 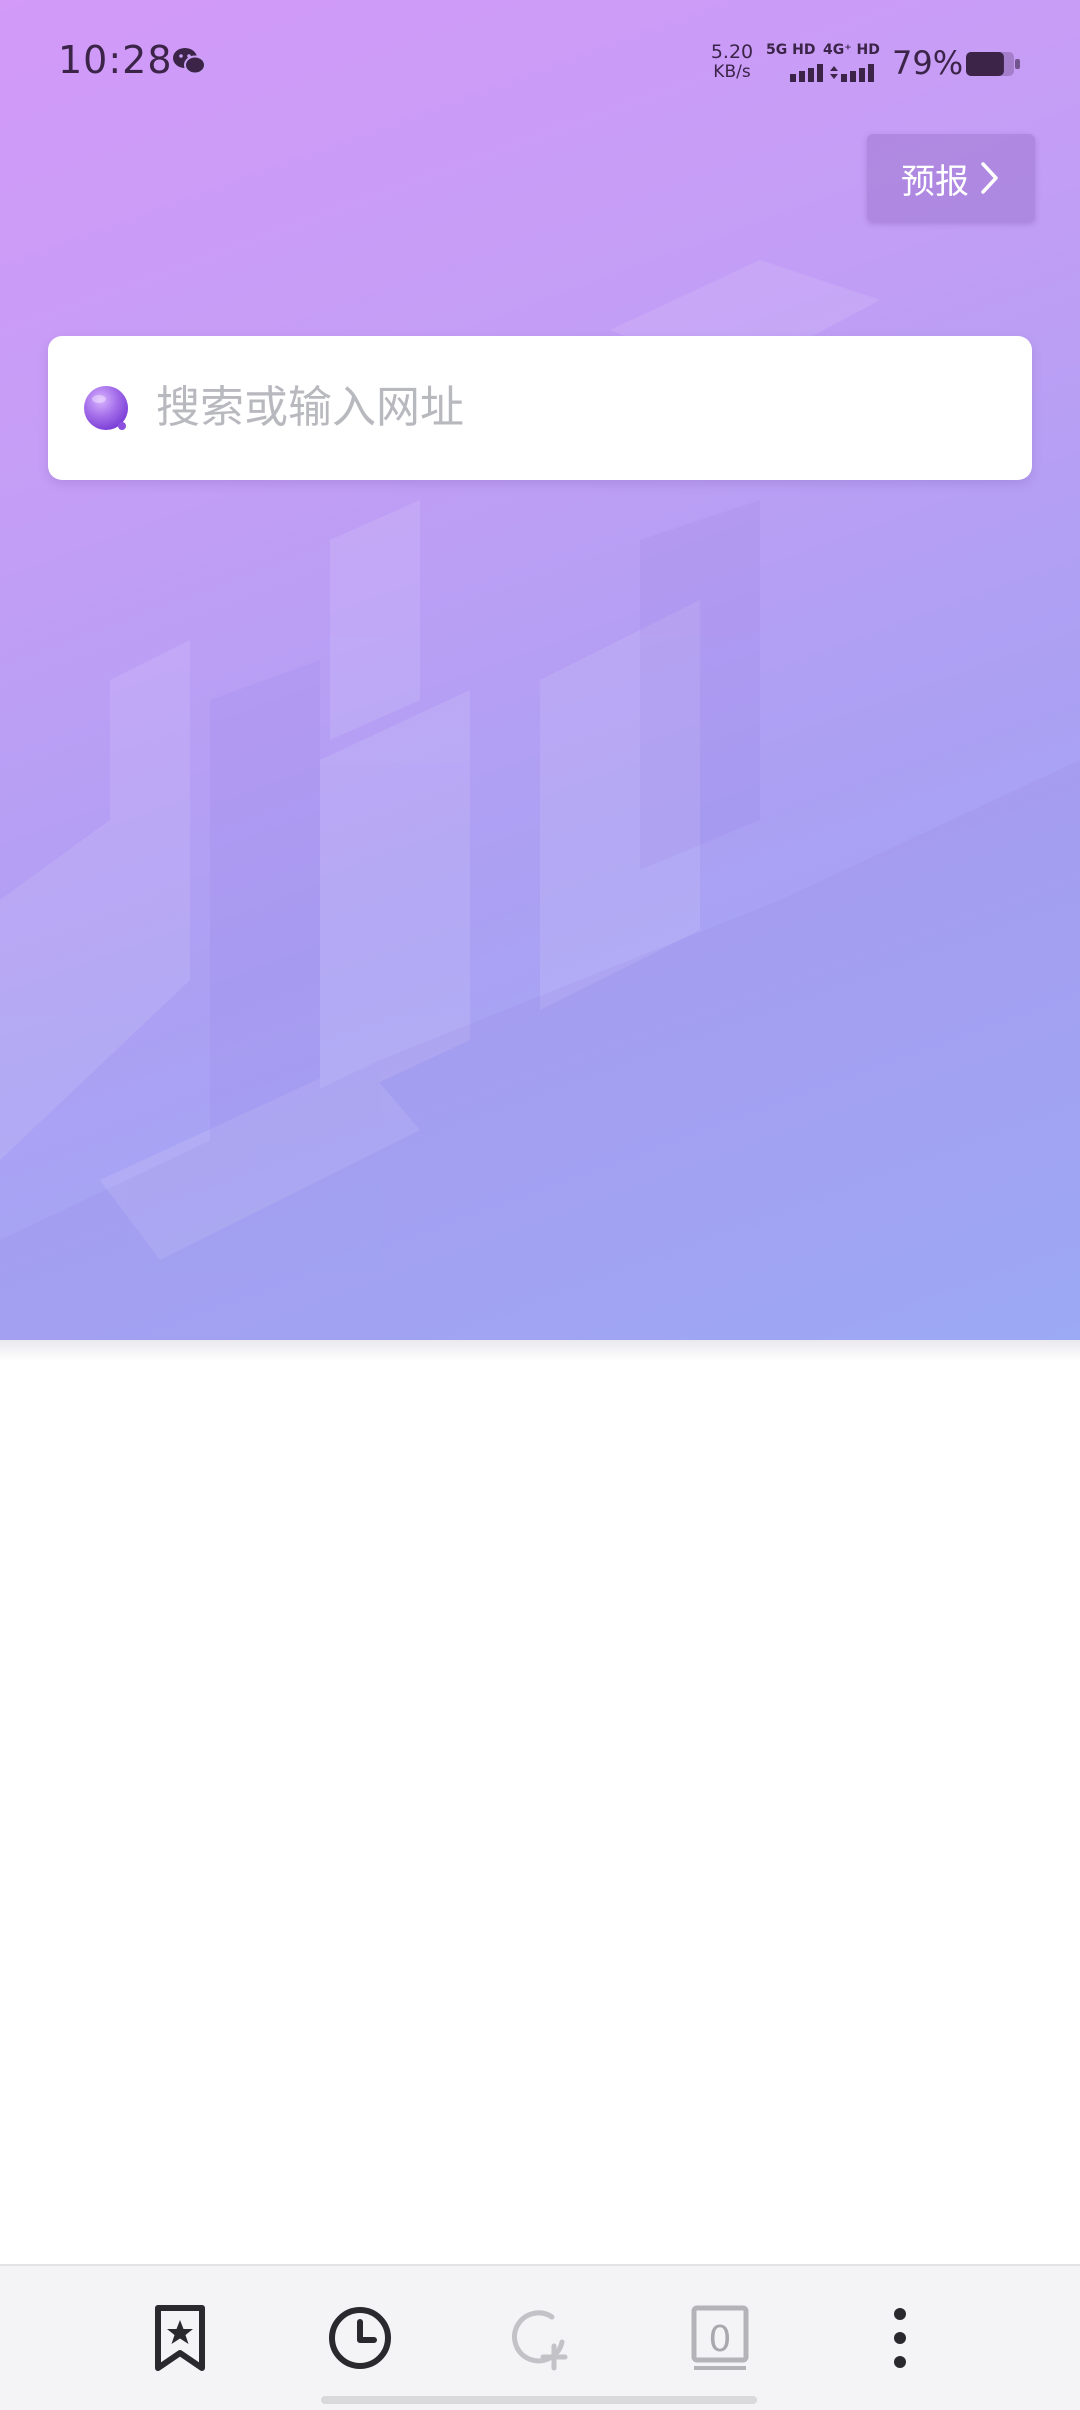 I want to click on search-input: 搜索或输入网址, so click(x=310, y=408).